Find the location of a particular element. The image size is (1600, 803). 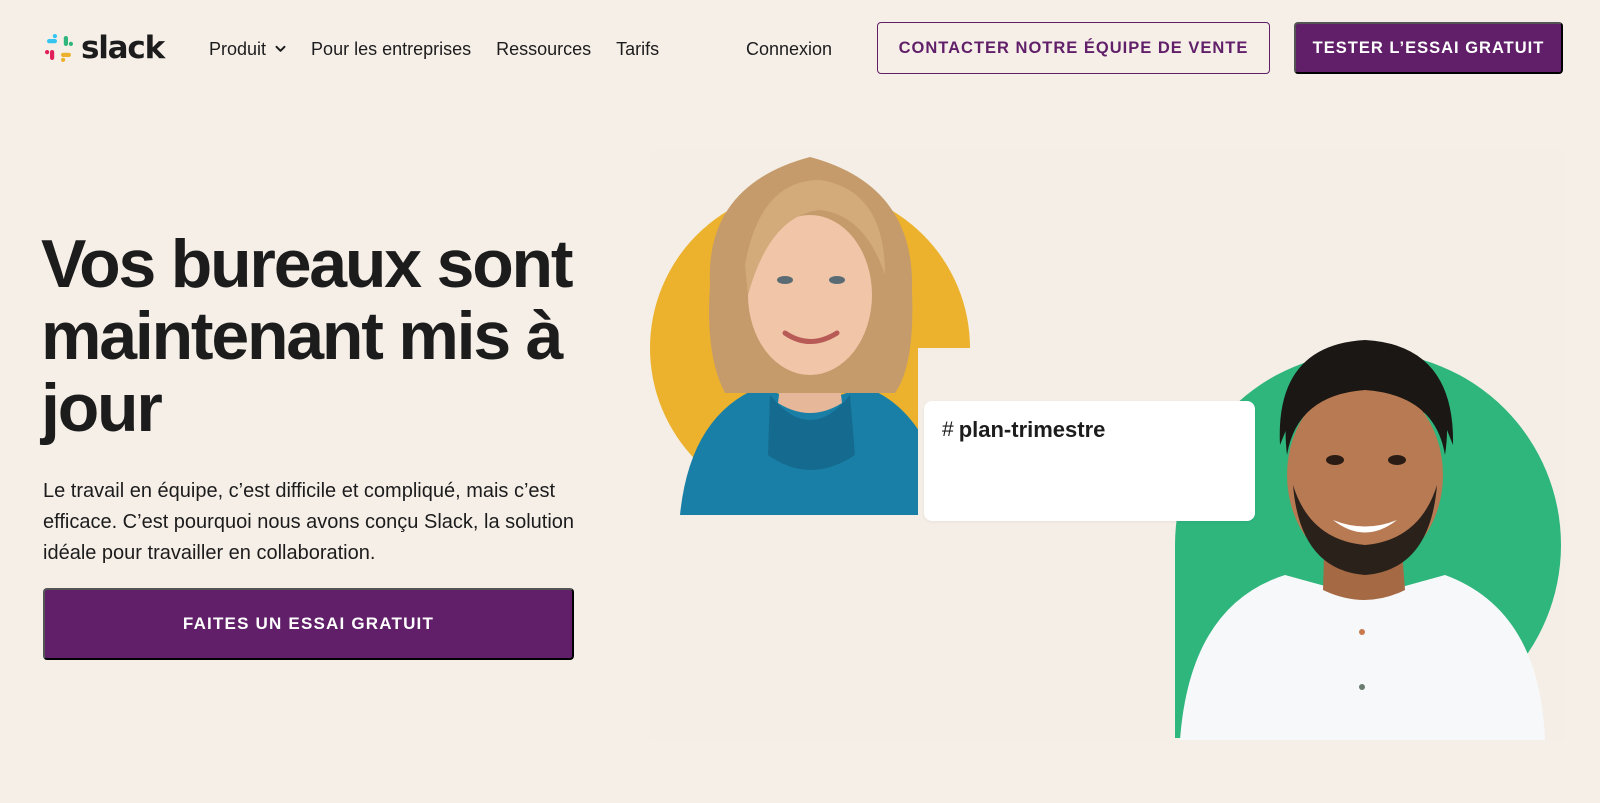

nav-item-produit: Produit is located at coordinates (247, 49).